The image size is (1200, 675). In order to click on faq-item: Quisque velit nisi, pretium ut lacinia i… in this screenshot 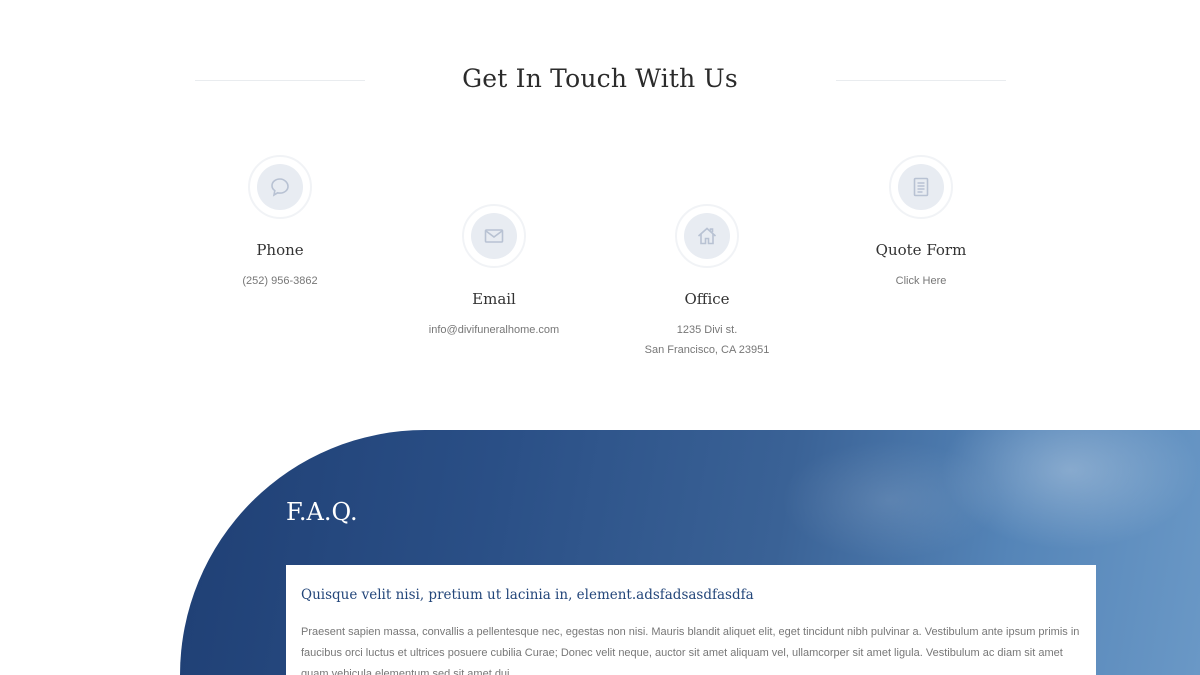, I will do `click(691, 620)`.